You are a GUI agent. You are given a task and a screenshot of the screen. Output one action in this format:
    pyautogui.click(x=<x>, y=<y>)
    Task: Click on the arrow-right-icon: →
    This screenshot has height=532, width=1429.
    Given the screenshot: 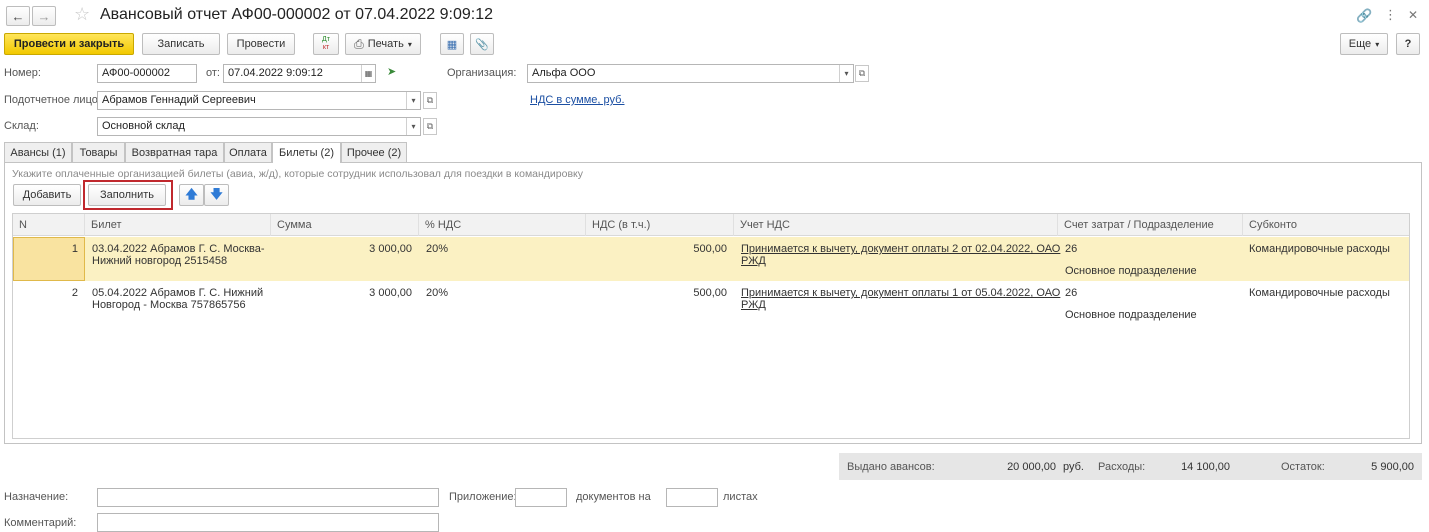 What is the action you would take?
    pyautogui.click(x=44, y=16)
    